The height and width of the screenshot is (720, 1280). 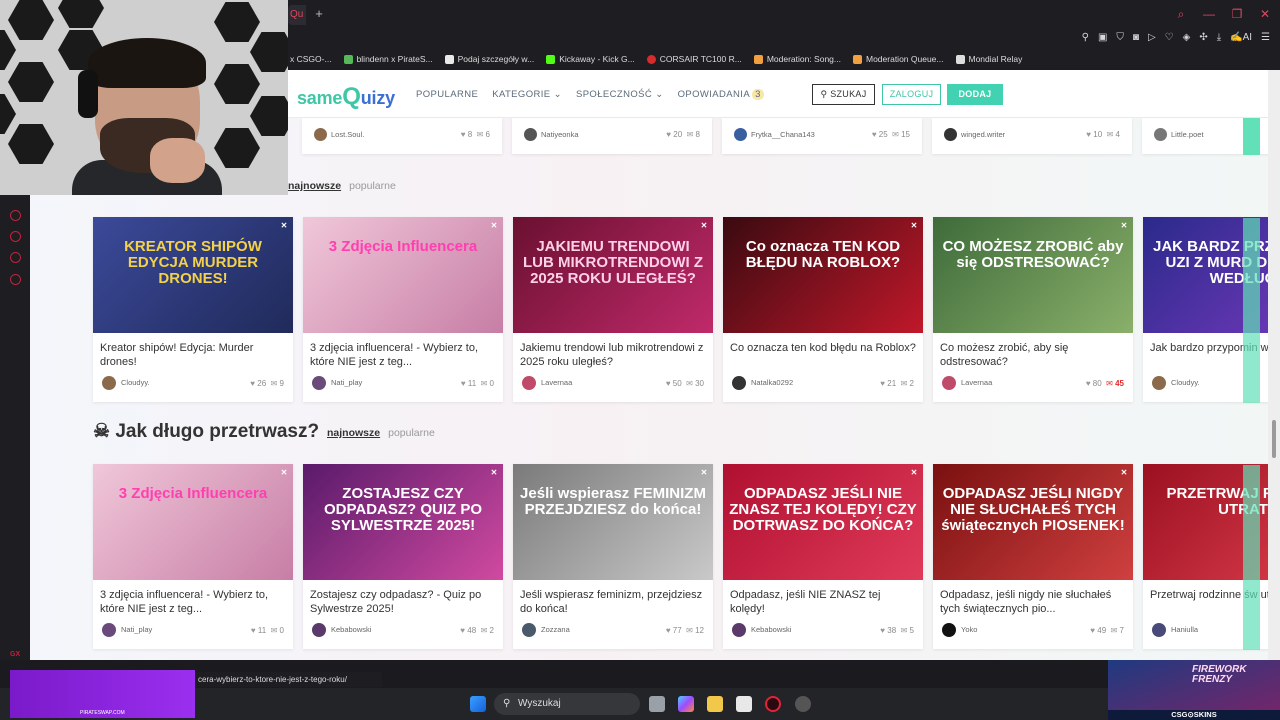 What do you see at coordinates (15, 236) in the screenshot?
I see `history-icon` at bounding box center [15, 236].